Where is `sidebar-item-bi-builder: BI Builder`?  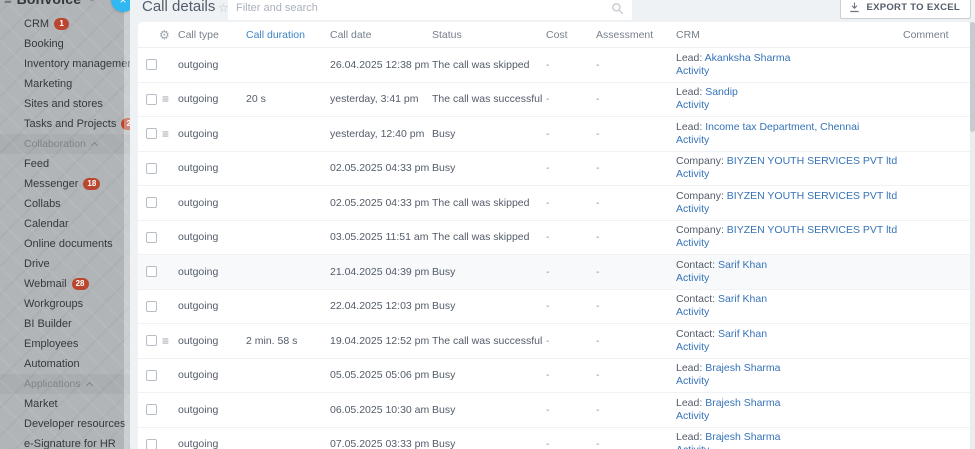 sidebar-item-bi-builder: BI Builder is located at coordinates (65, 324).